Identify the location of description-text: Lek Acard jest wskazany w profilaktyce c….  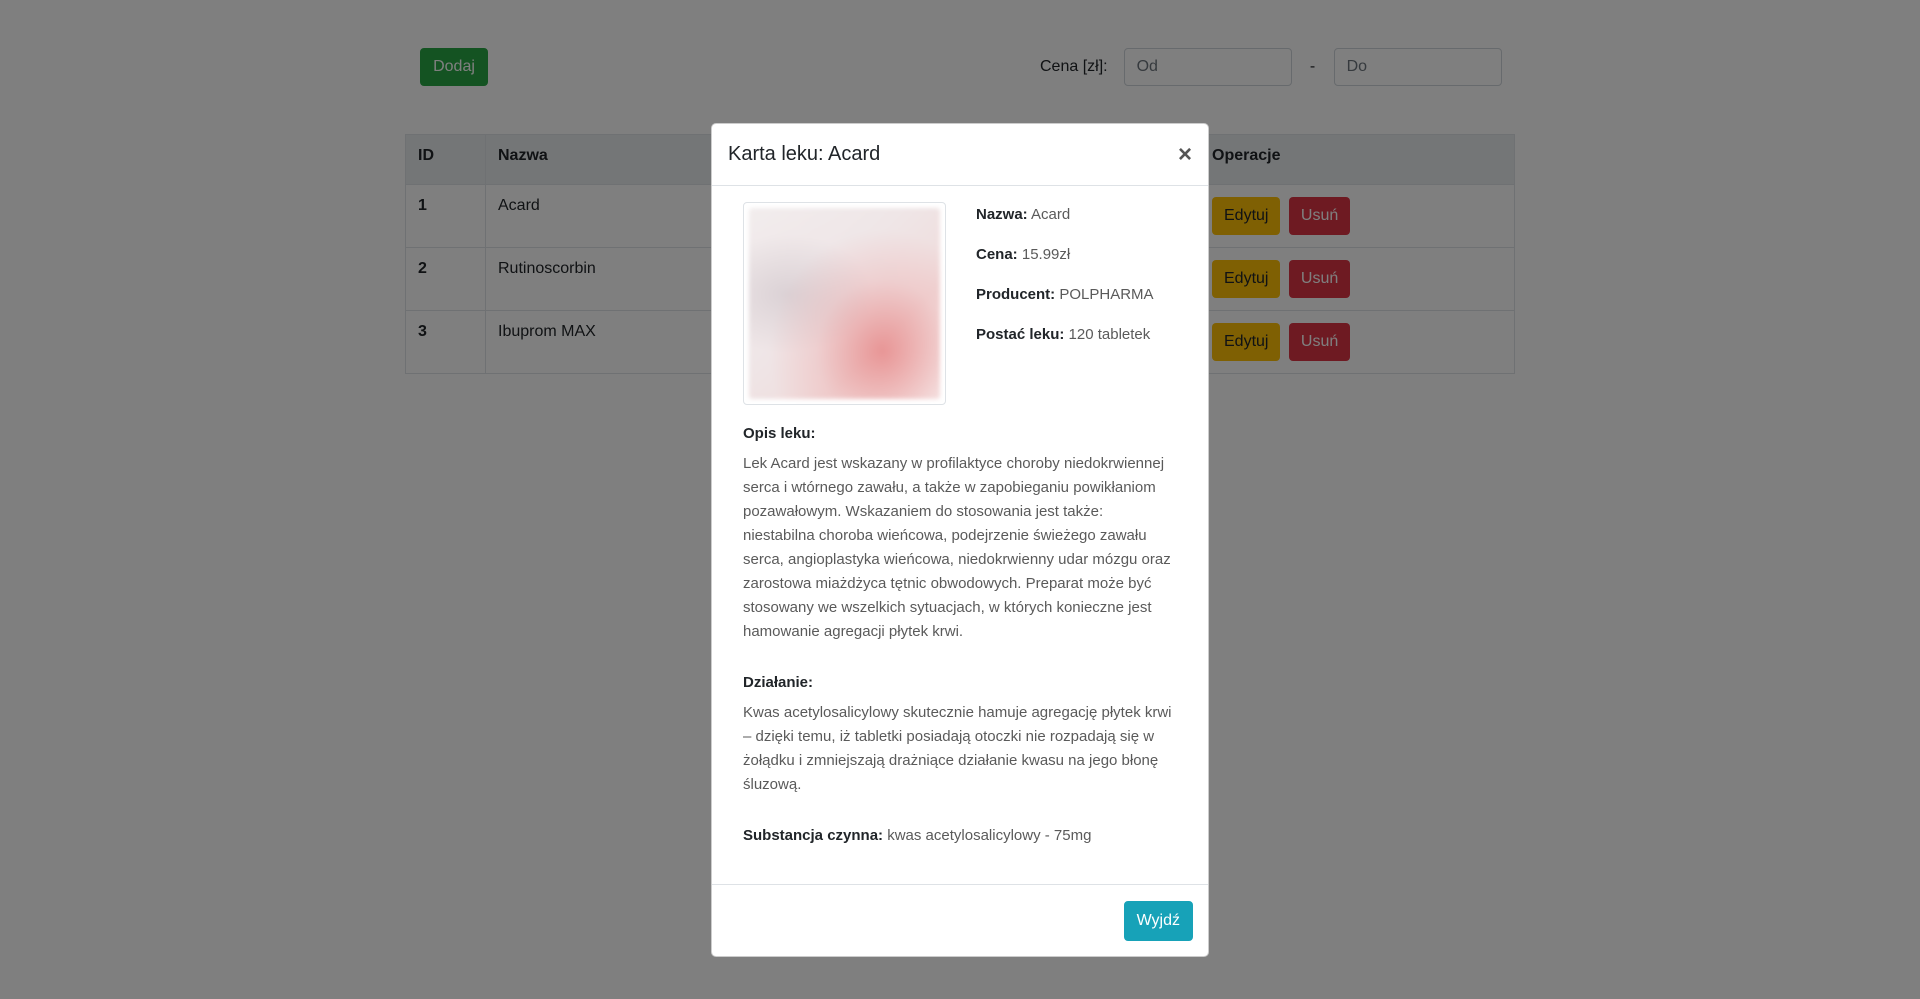
(957, 547).